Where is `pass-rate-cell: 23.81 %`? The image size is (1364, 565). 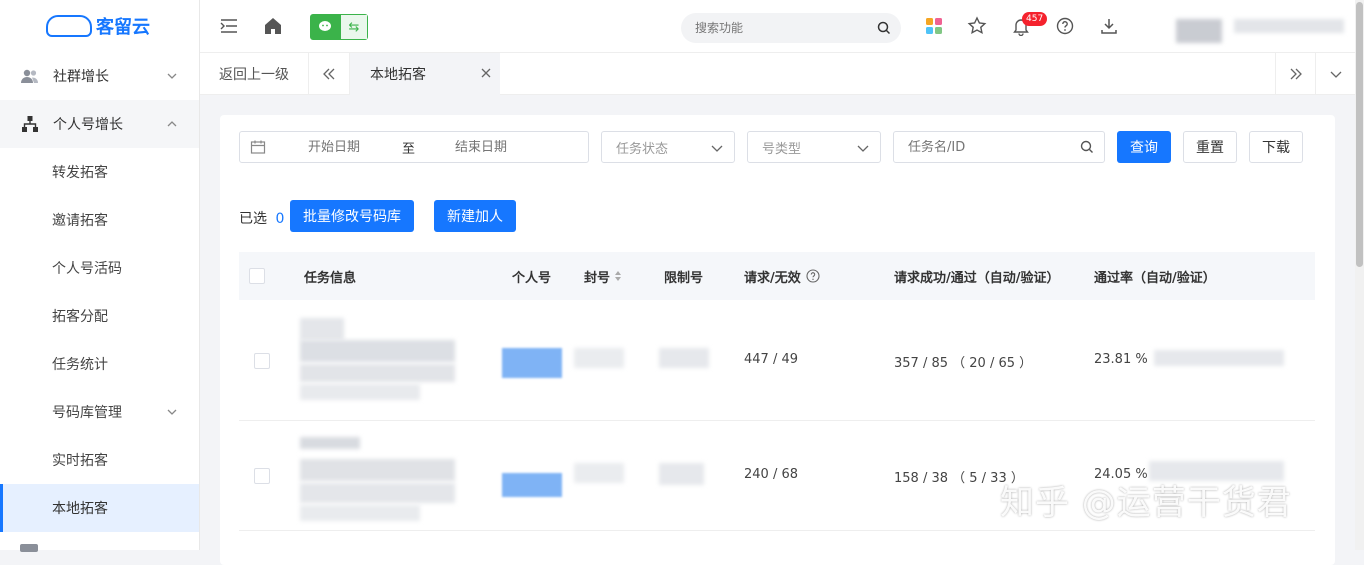
pass-rate-cell: 23.81 % is located at coordinates (1121, 359).